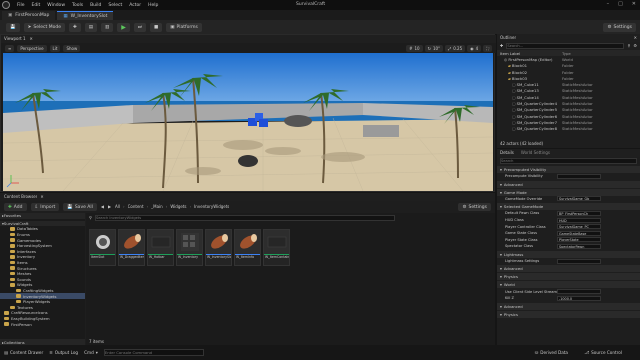  What do you see at coordinates (508, 38) in the screenshot?
I see `outliner-title: Outliner` at bounding box center [508, 38].